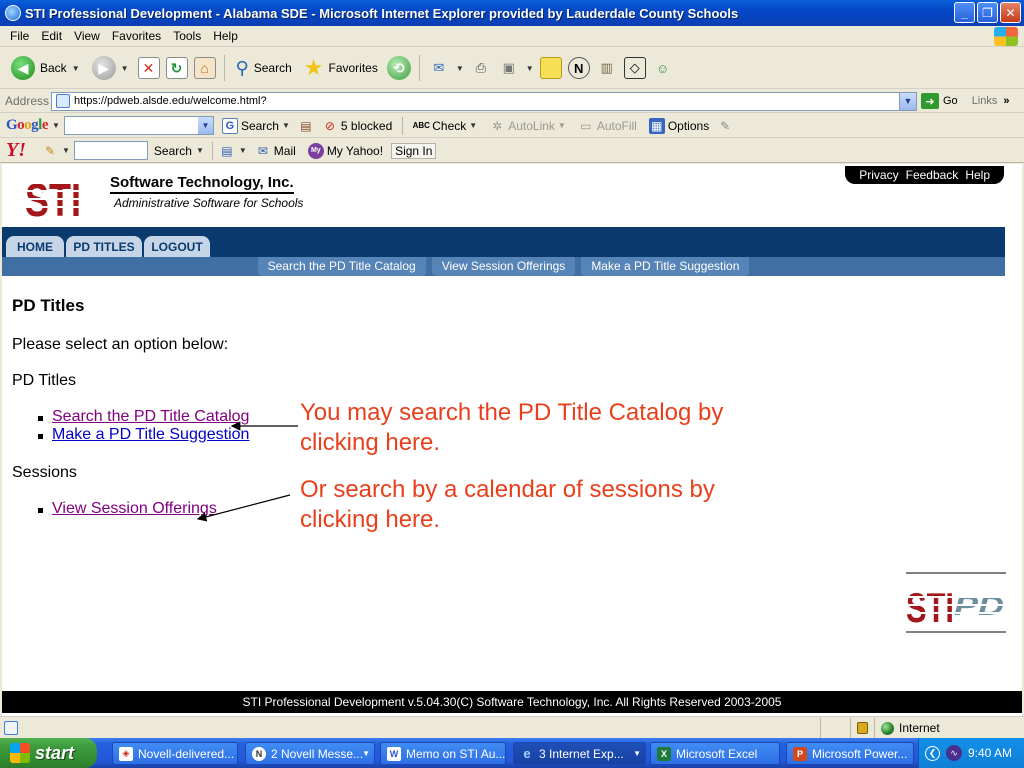 The height and width of the screenshot is (768, 1024). I want to click on subnav-view-sessions: View Session Offerings, so click(503, 266).